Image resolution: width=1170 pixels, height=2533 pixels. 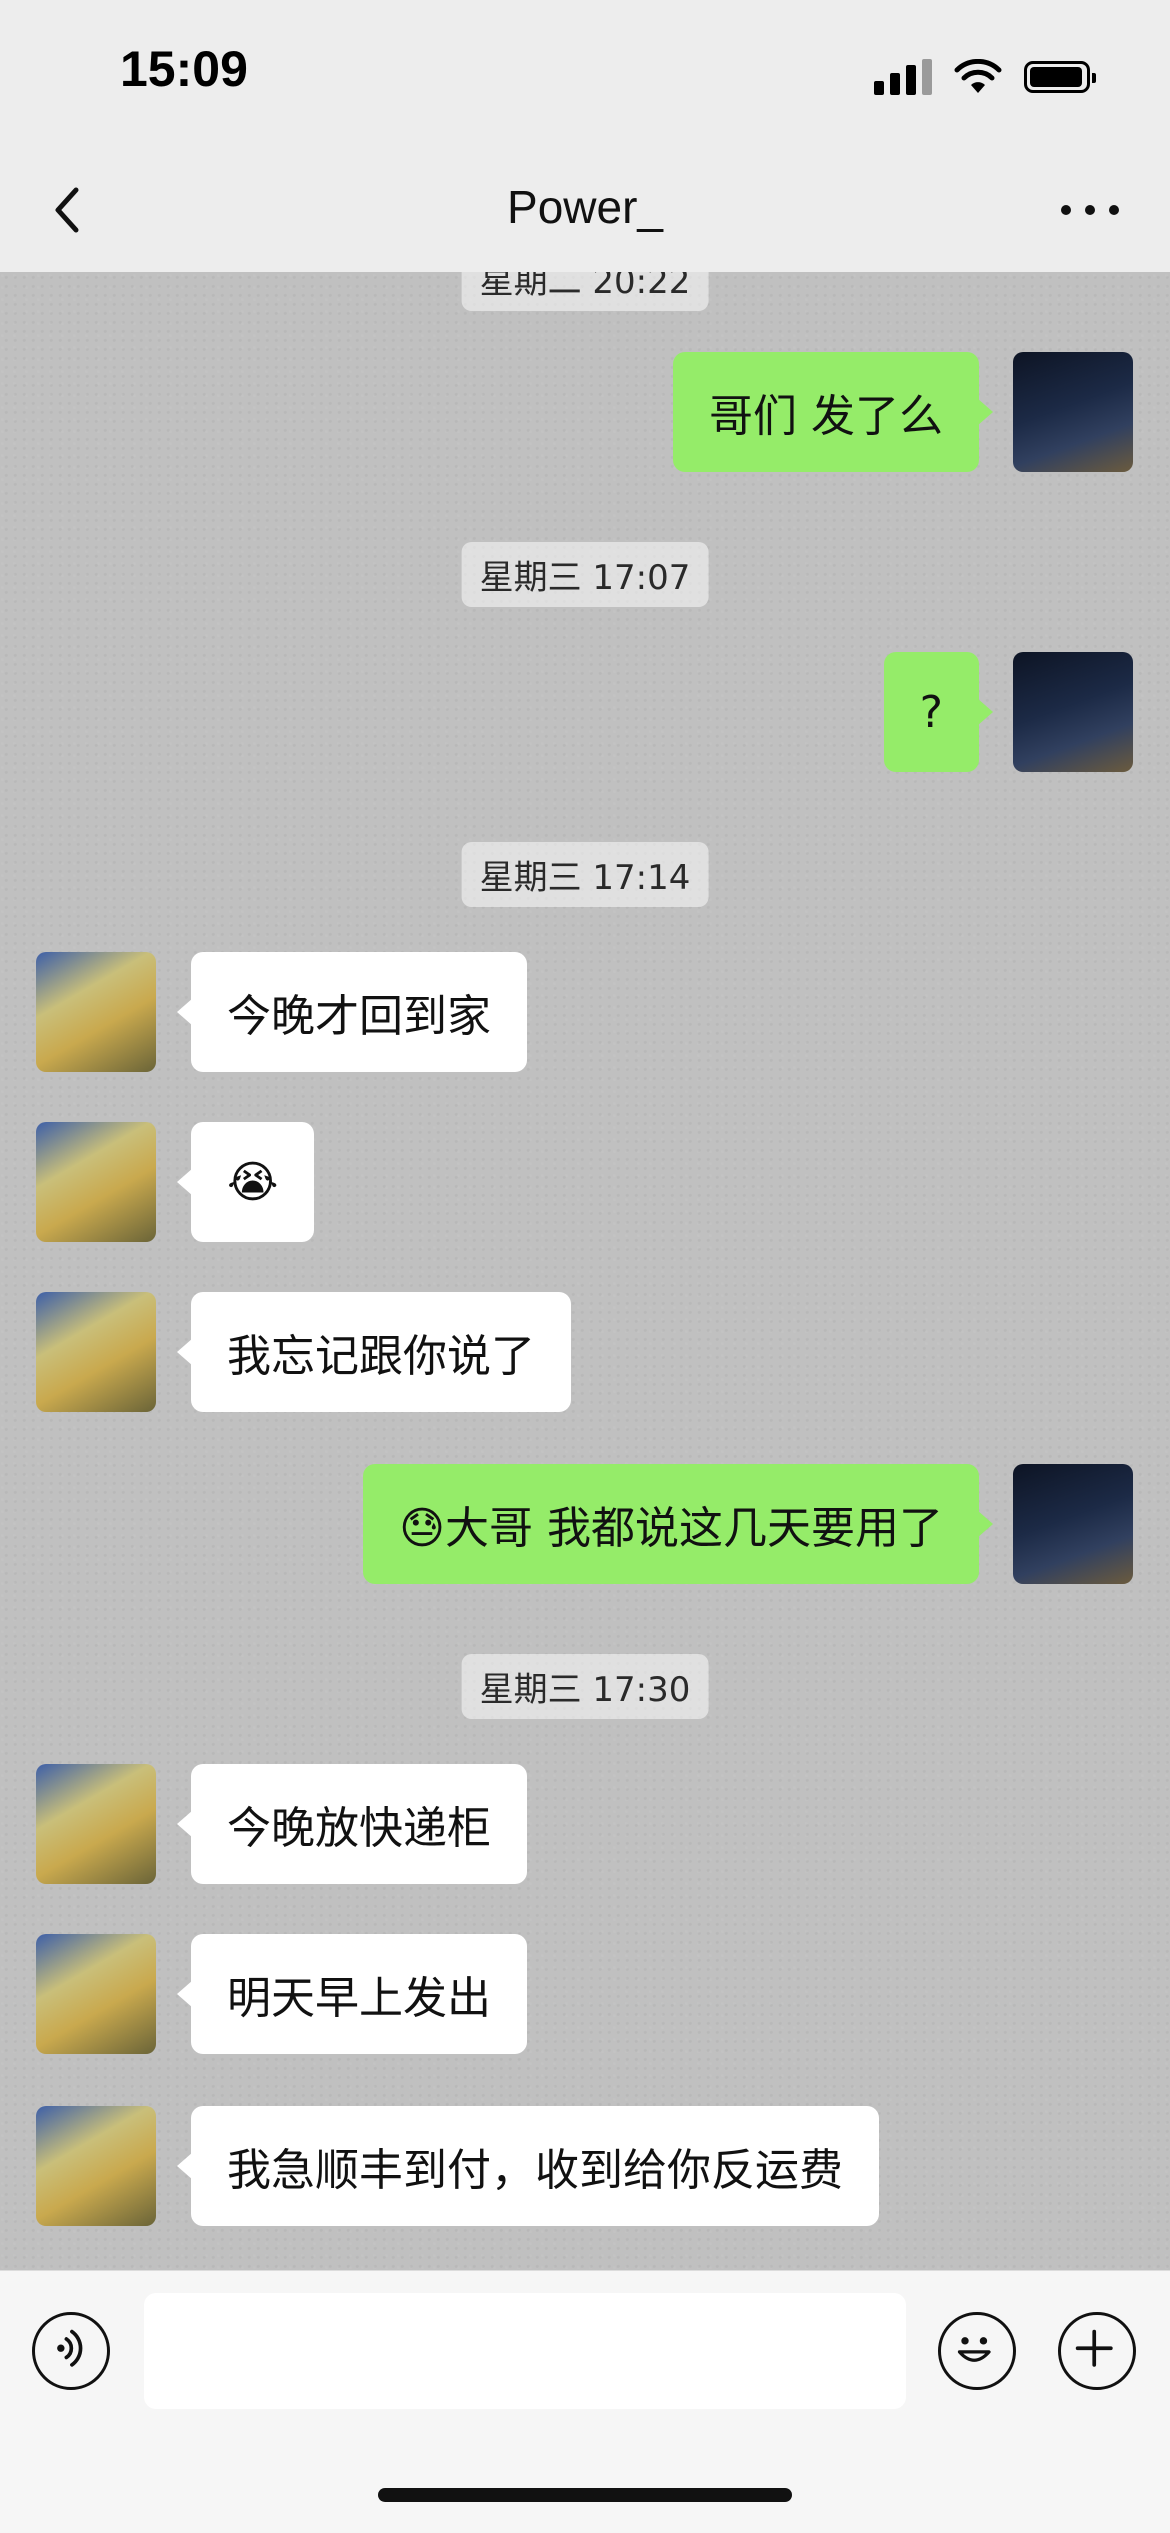 What do you see at coordinates (585, 291) in the screenshot?
I see `timestamp: 星期二 20:22` at bounding box center [585, 291].